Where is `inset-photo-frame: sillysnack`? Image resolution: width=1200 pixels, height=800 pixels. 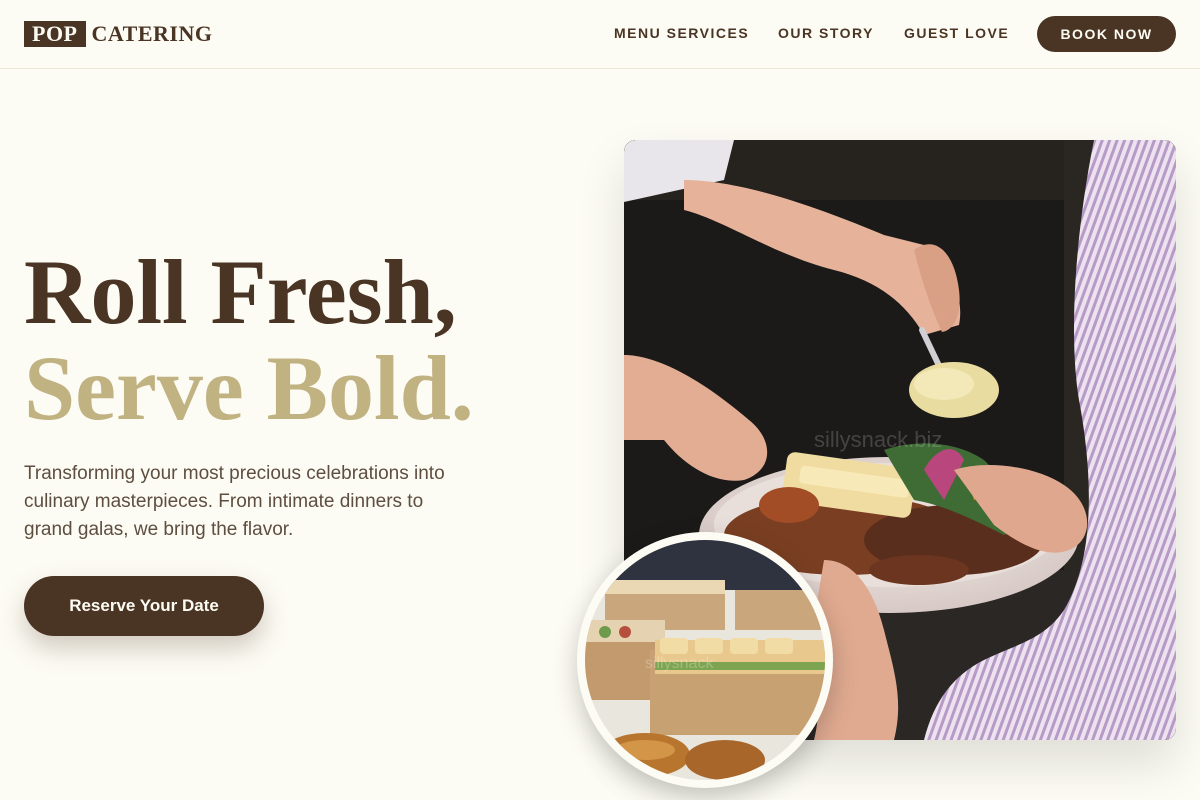
inset-photo-frame: sillysnack is located at coordinates (705, 660).